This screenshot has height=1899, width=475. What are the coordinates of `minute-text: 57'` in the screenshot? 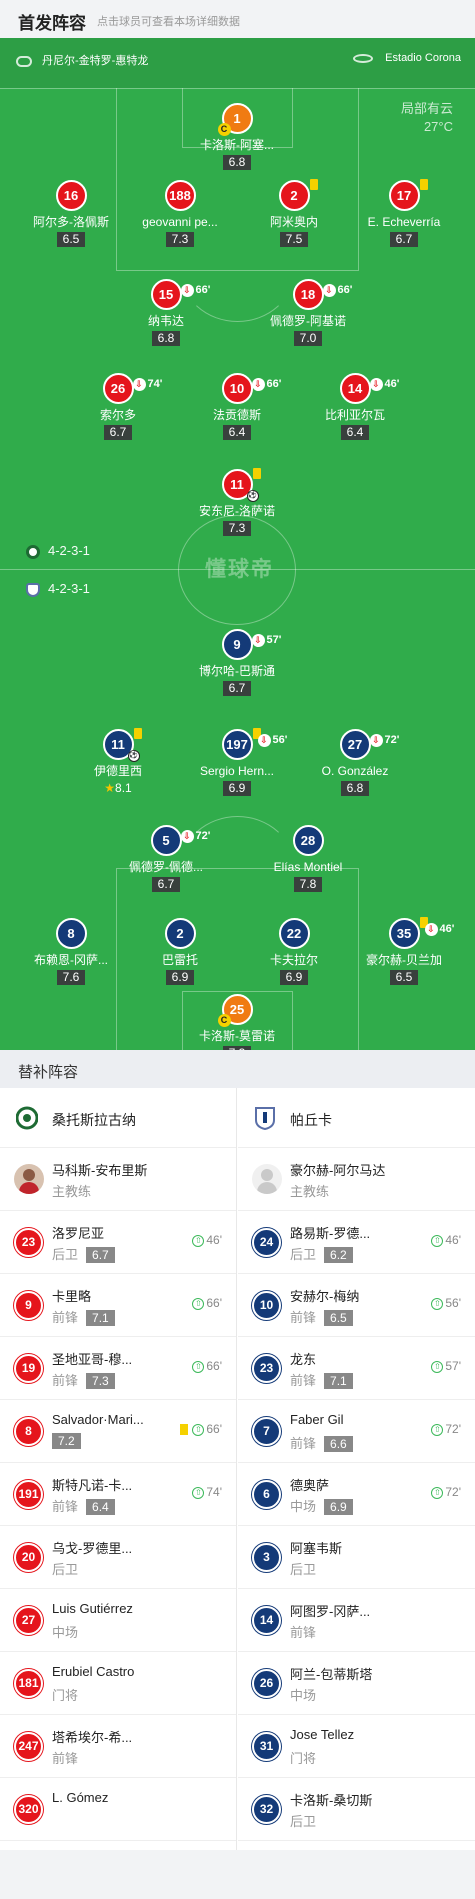 It's located at (453, 1366).